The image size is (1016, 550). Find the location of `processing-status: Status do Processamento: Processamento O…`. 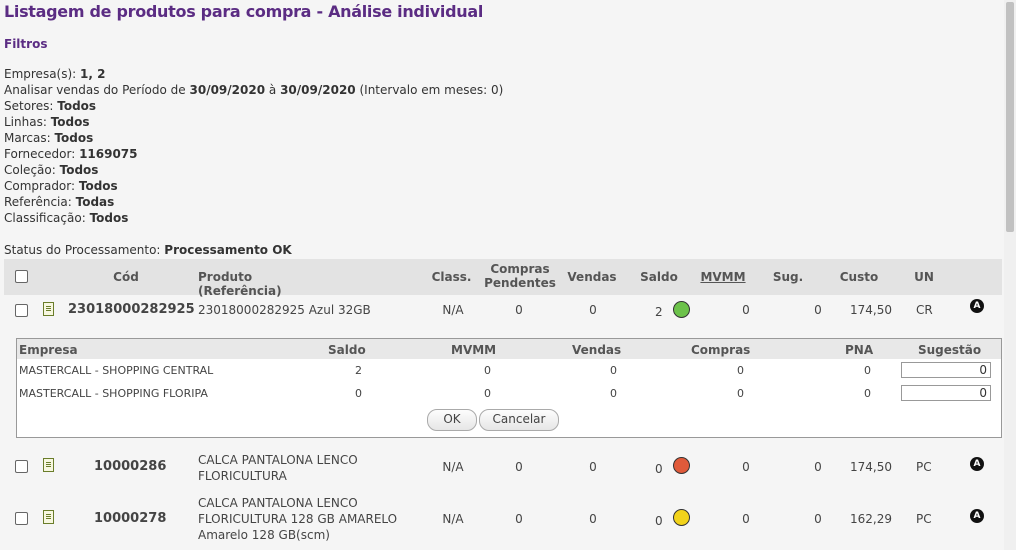

processing-status: Status do Processamento: Processamento O… is located at coordinates (148, 250).